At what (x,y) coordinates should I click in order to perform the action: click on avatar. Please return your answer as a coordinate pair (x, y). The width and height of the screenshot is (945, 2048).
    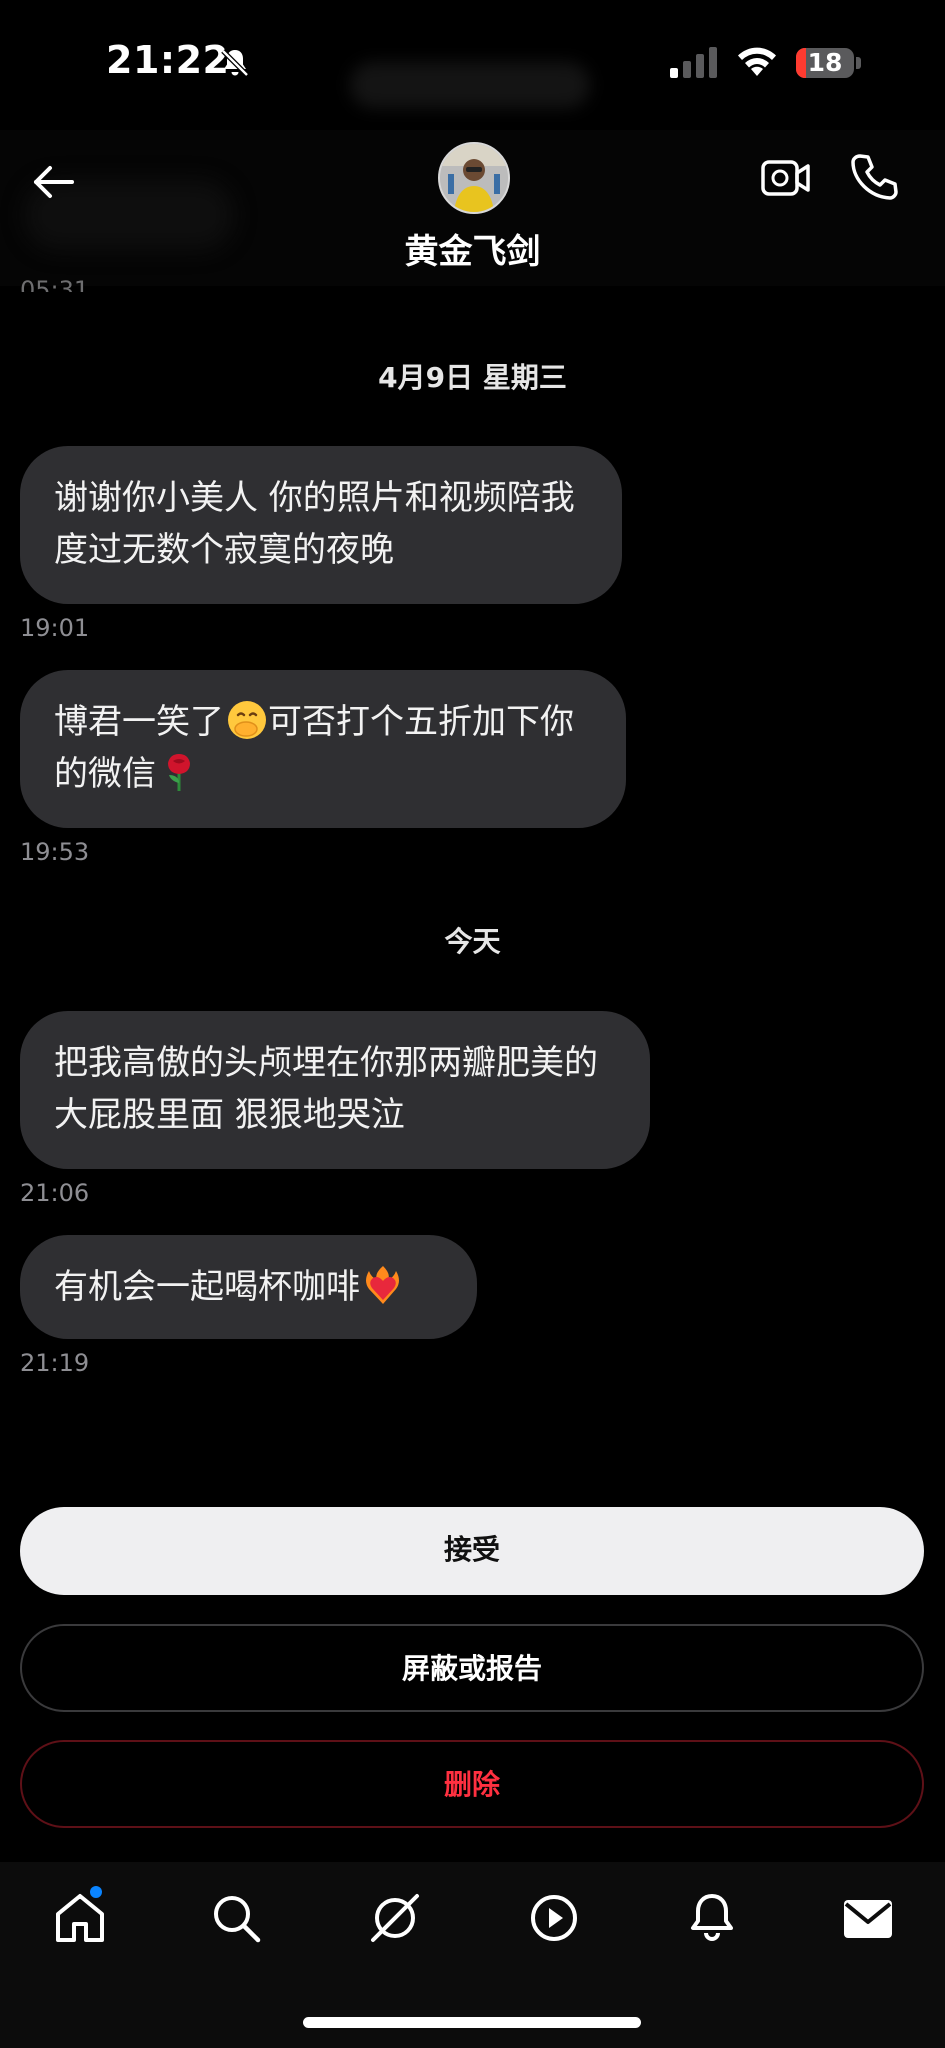
    Looking at the image, I should click on (474, 178).